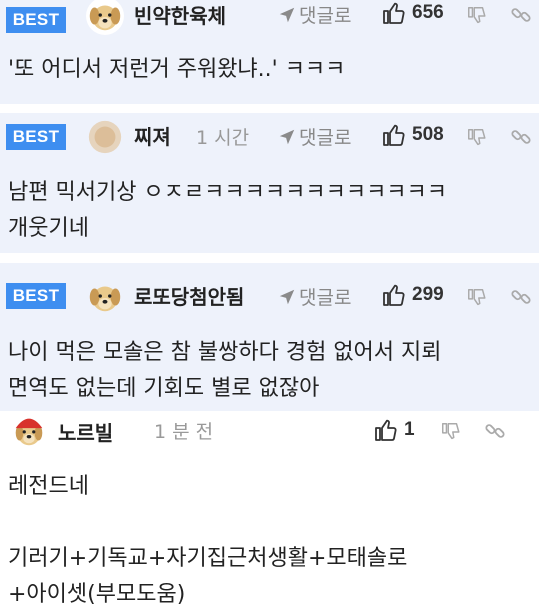  Describe the element at coordinates (85, 431) in the screenshot. I see `nickname: 노르빌` at that location.